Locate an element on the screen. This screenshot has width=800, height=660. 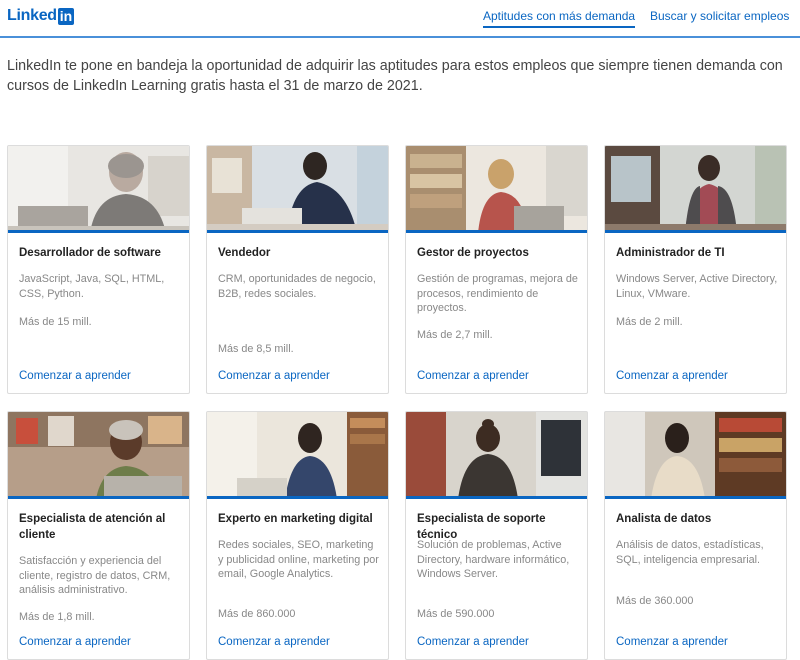
card-count: Más de 1,8 mill. is located at coordinates (57, 617).